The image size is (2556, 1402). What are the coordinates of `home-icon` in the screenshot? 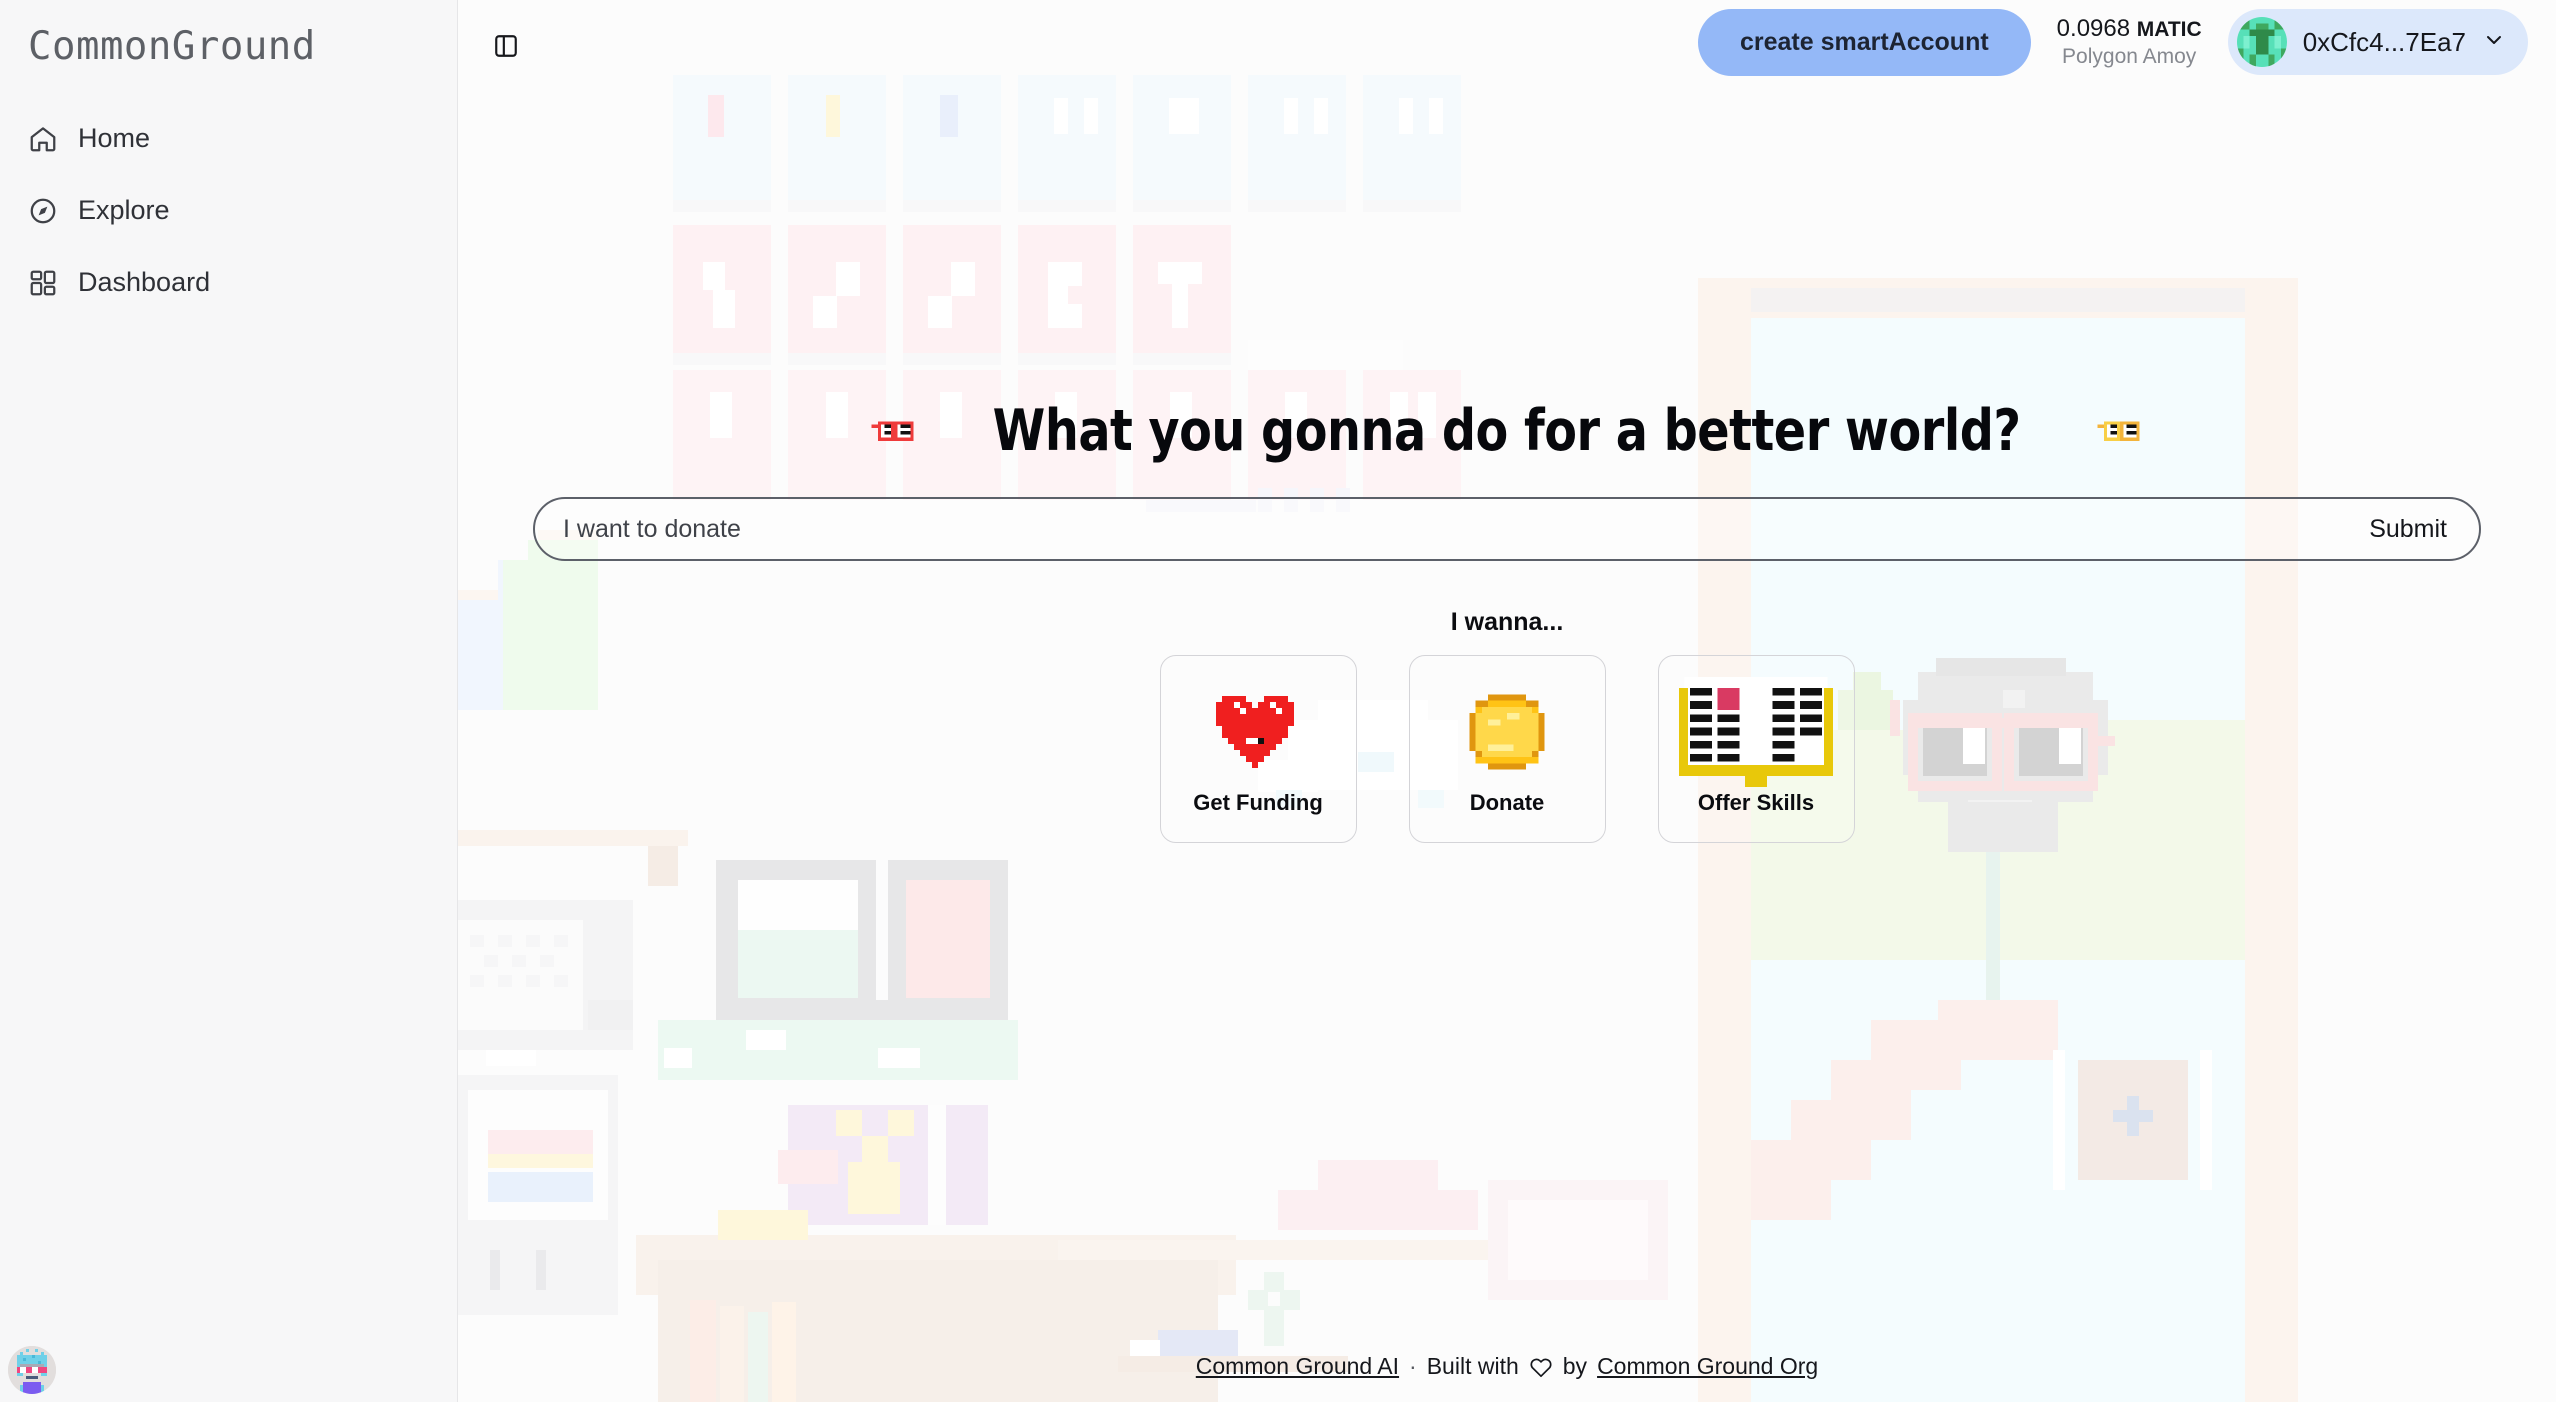 It's located at (43, 139).